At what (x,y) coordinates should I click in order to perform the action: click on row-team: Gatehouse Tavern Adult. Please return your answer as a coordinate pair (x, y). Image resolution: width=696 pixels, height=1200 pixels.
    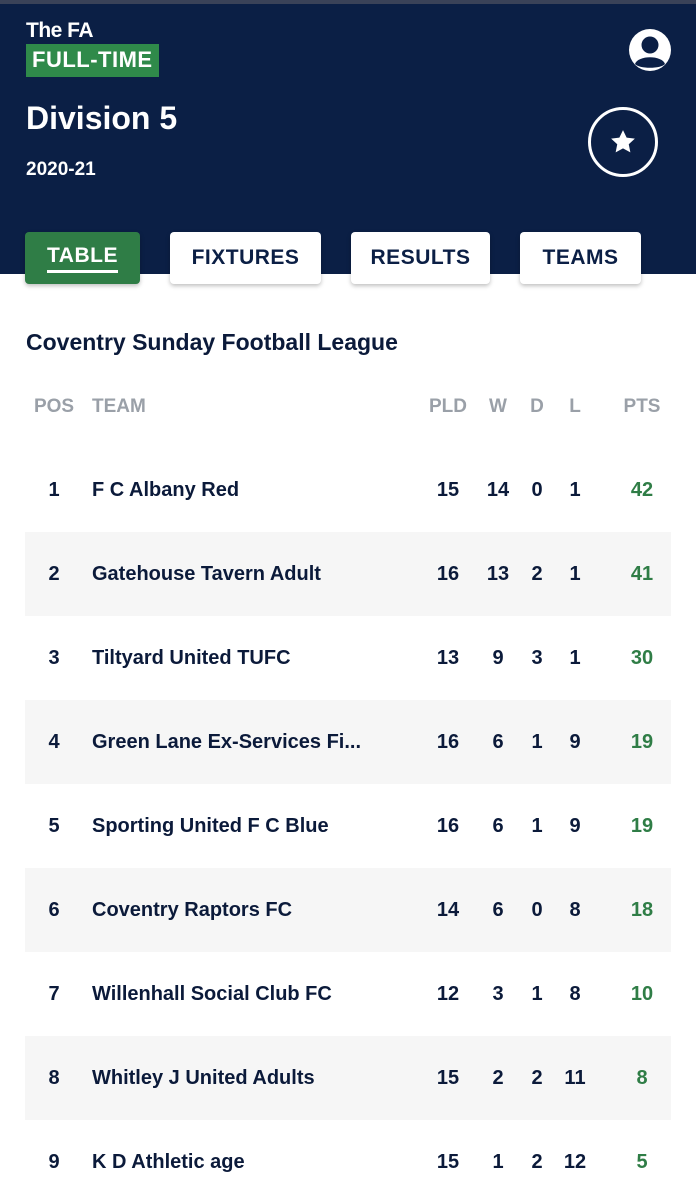
    Looking at the image, I should click on (232, 574).